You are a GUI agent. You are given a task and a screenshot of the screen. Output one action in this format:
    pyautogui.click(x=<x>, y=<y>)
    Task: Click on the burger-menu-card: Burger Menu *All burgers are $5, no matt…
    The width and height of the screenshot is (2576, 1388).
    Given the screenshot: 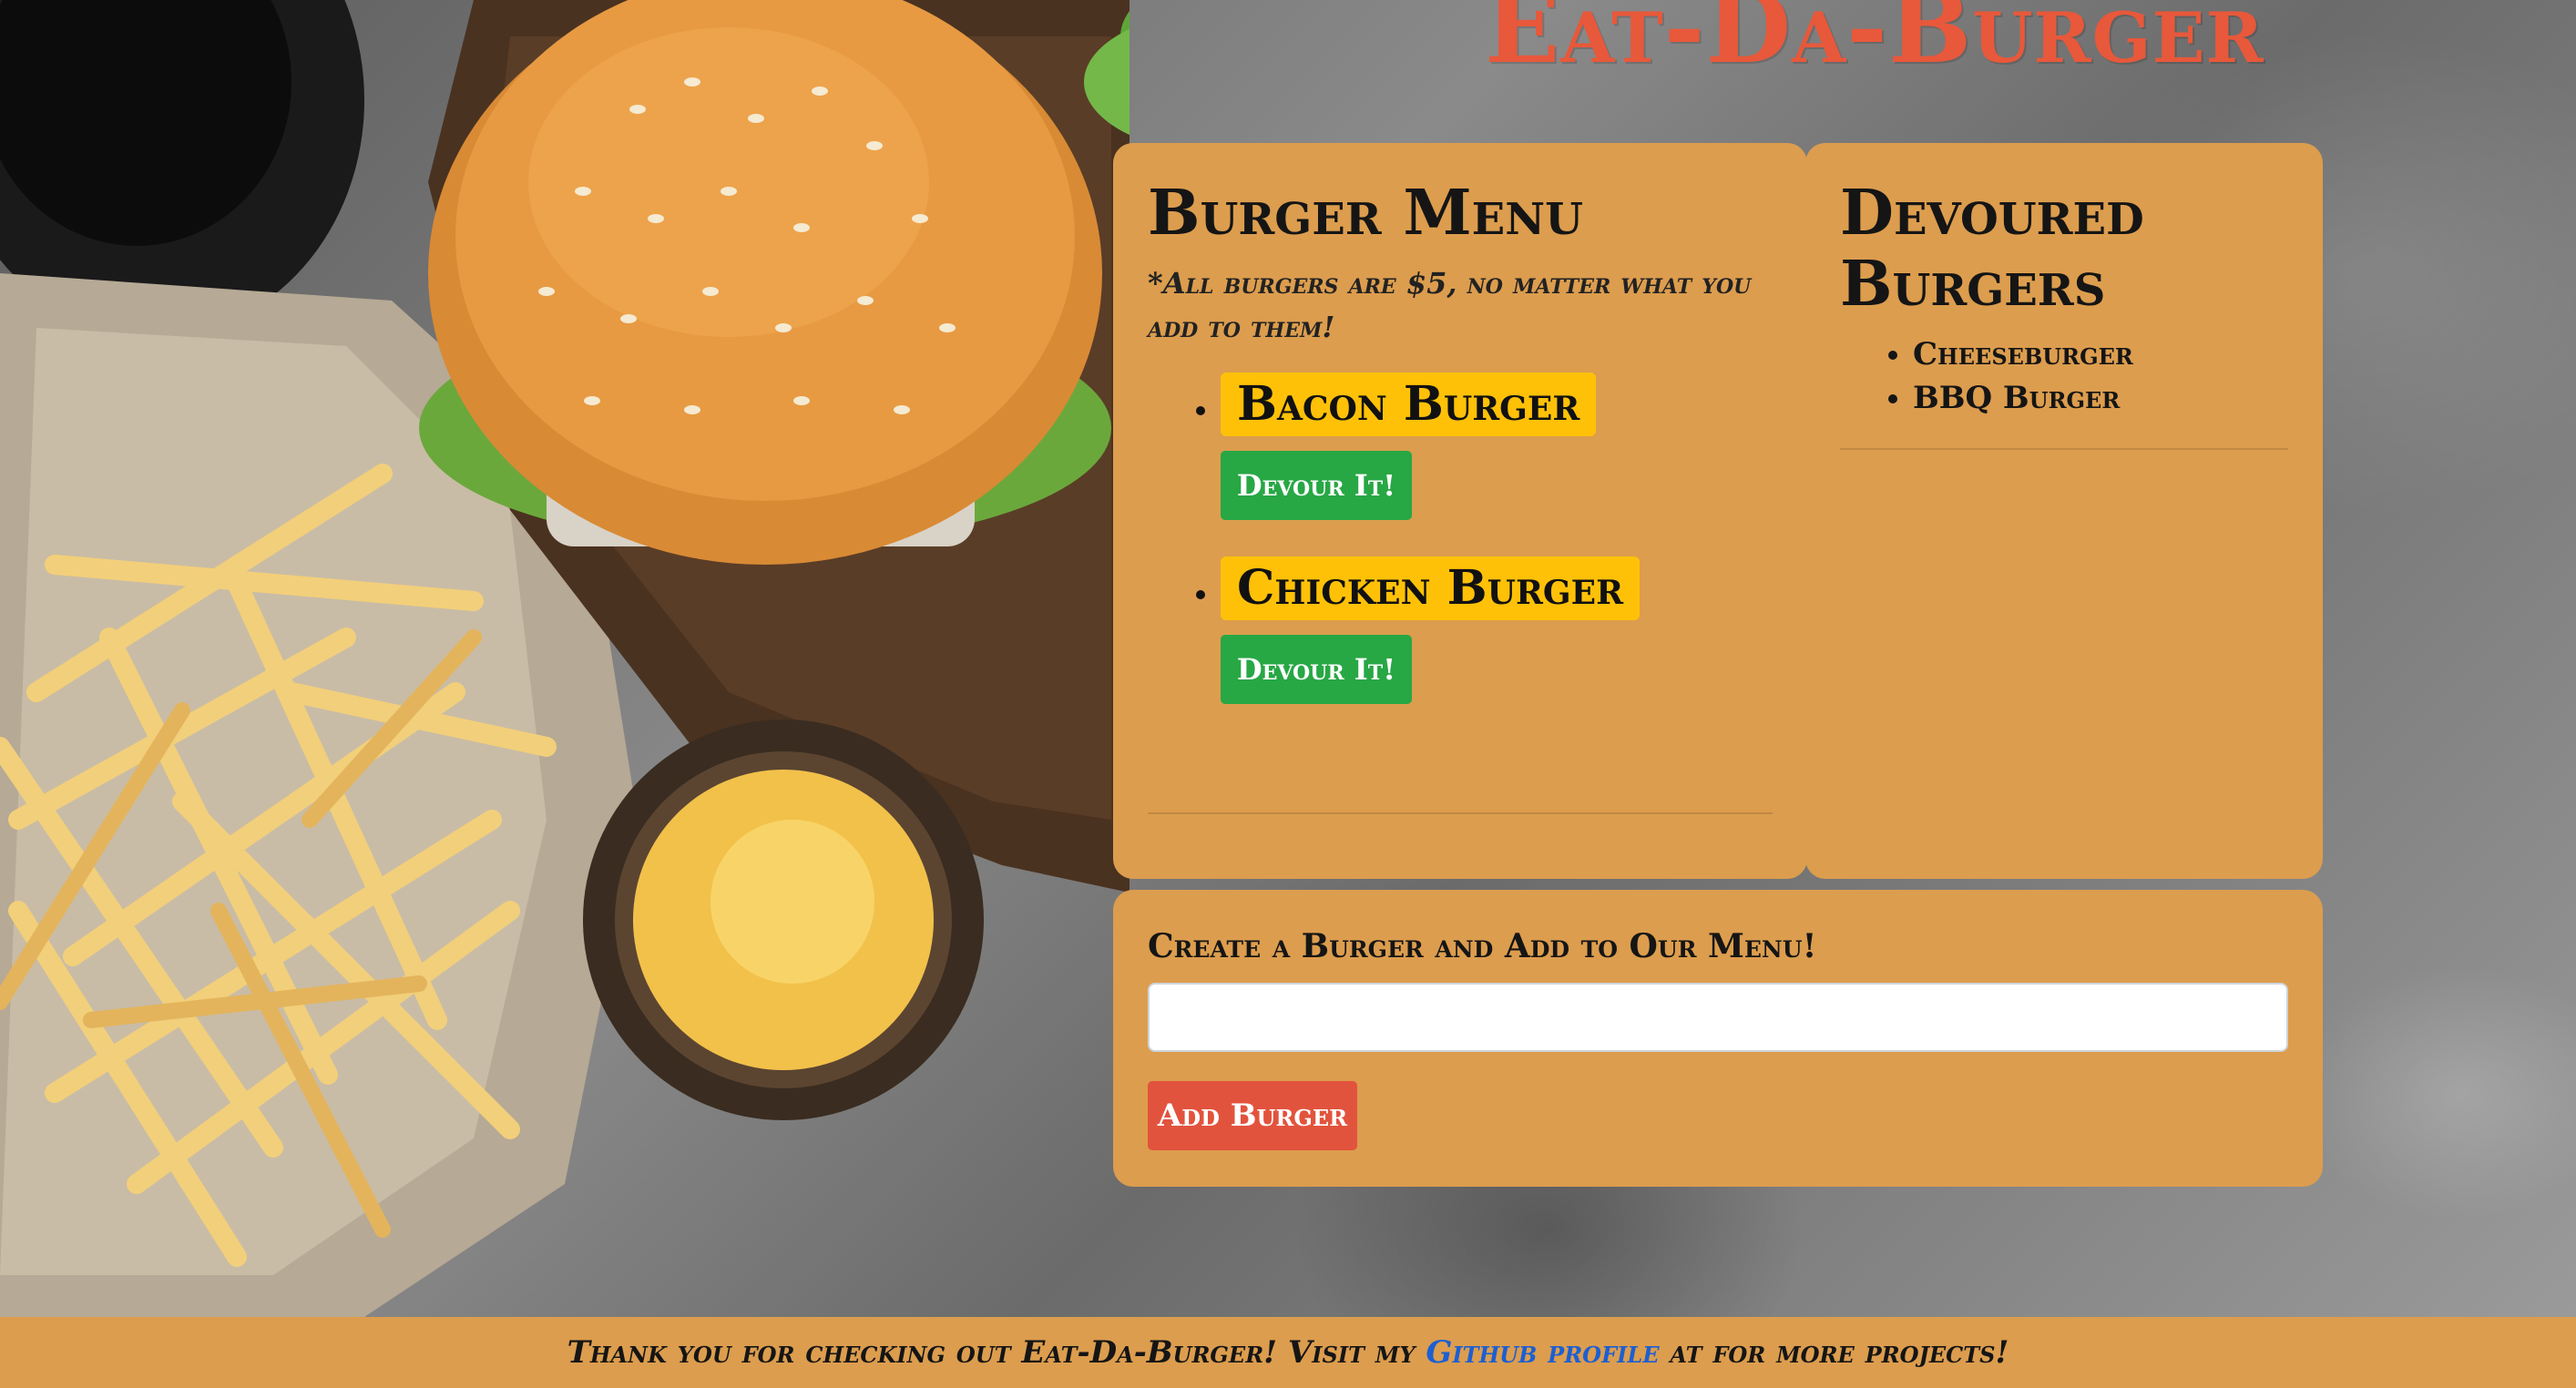 What is the action you would take?
    pyautogui.click(x=1460, y=511)
    